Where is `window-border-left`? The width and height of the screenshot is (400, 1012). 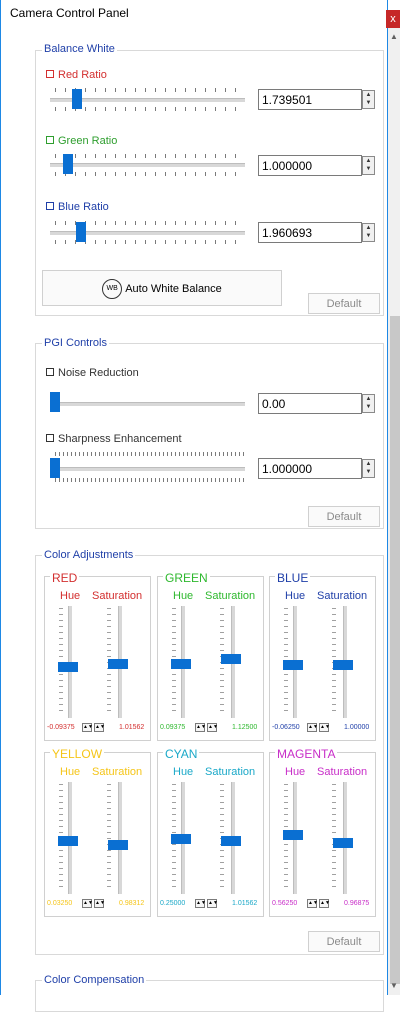
window-border-left is located at coordinates (0, 497).